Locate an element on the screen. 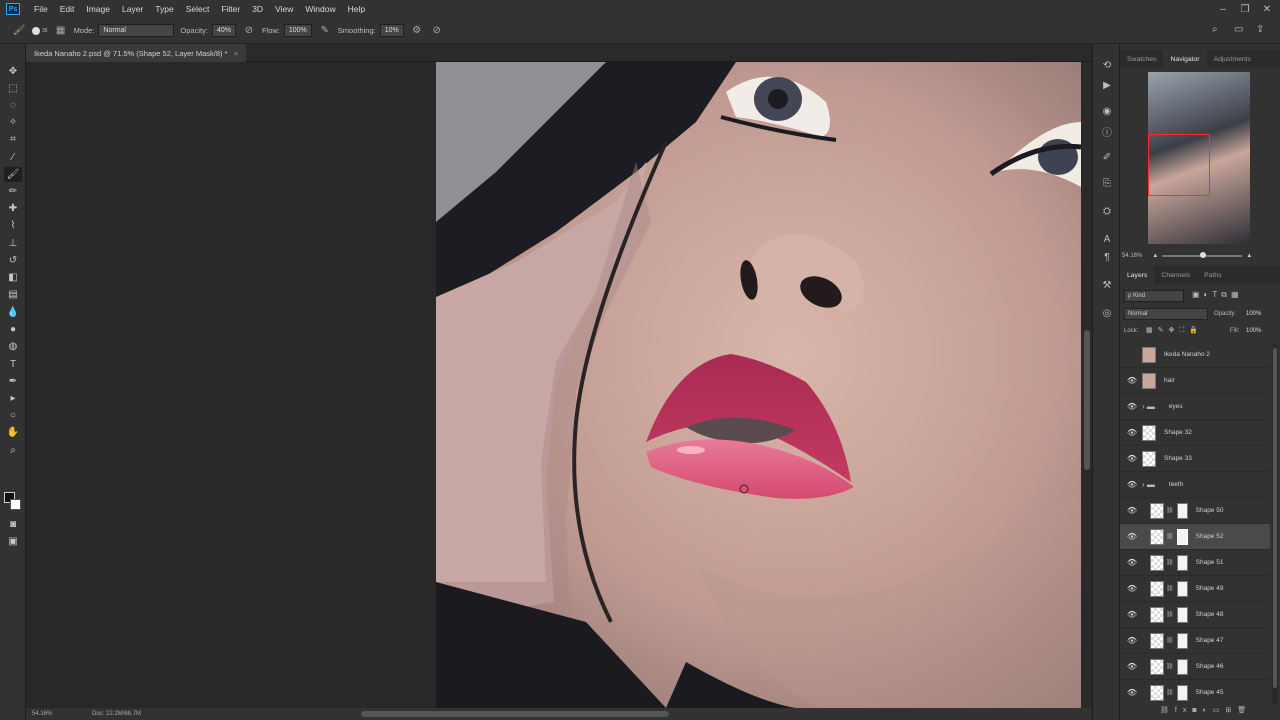 The image size is (1280, 720). zoom-in-icon: ▲ is located at coordinates (1249, 256).